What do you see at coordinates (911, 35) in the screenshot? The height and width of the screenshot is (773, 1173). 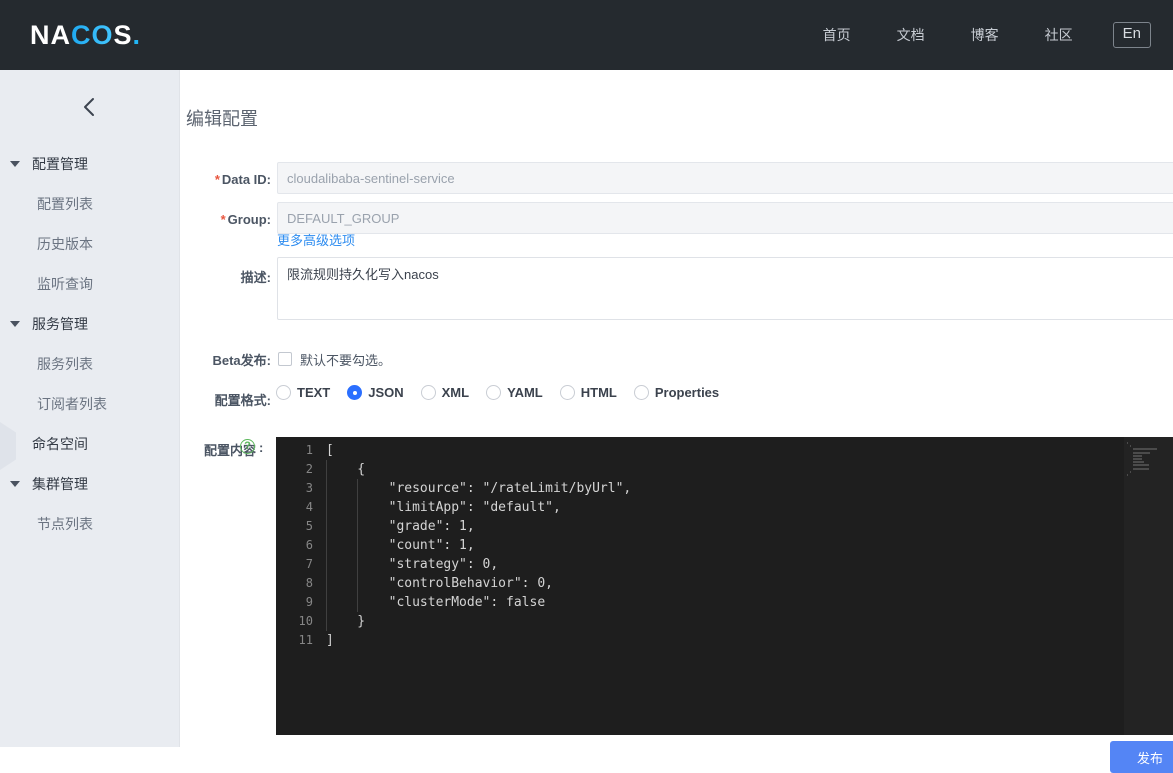 I see `nav-docs: 文档` at bounding box center [911, 35].